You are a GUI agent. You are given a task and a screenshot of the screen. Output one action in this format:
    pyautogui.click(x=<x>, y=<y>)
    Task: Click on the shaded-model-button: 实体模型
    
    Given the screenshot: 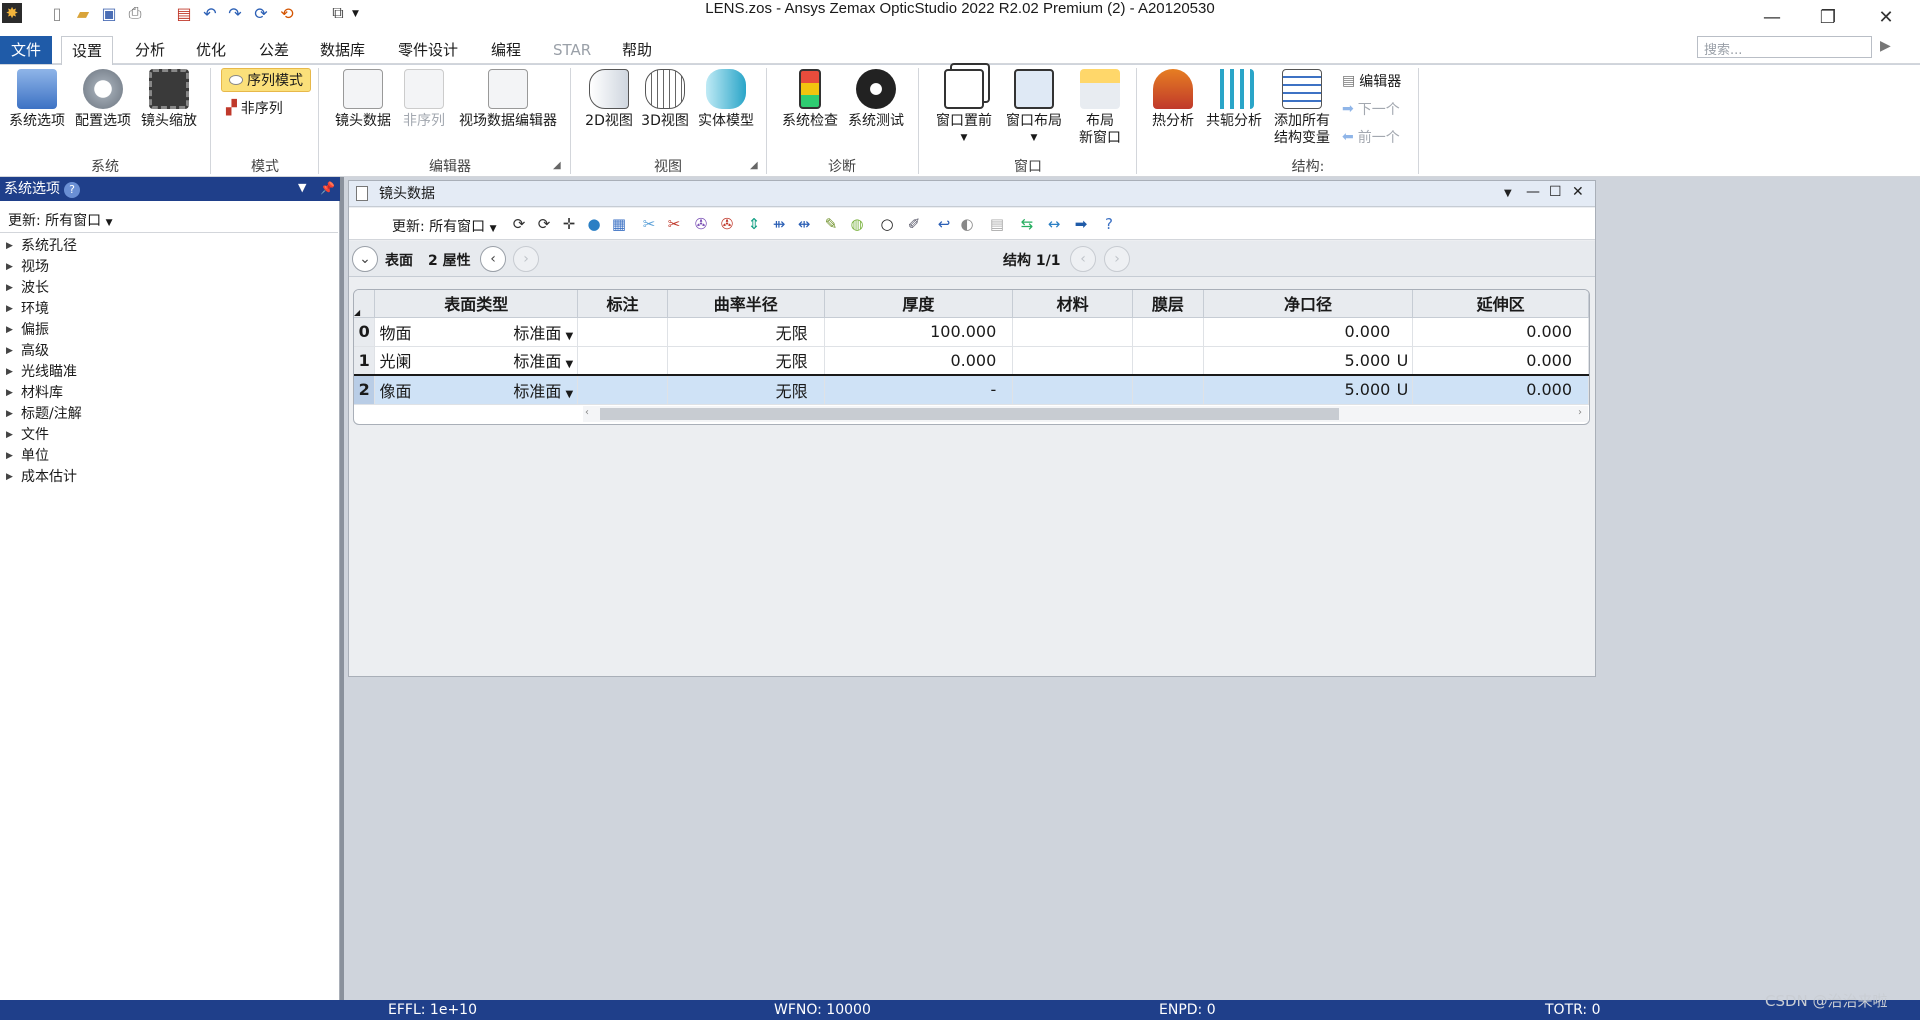 What is the action you would take?
    pyautogui.click(x=726, y=99)
    